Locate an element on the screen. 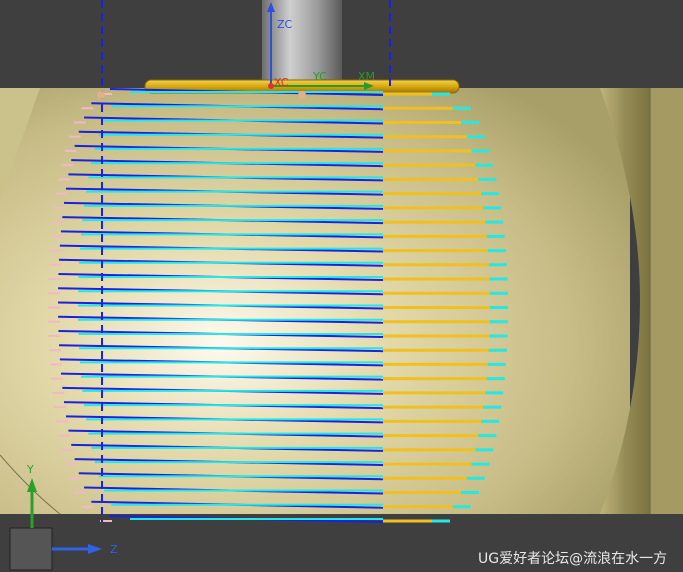  view-triad-cube is located at coordinates (31, 549).